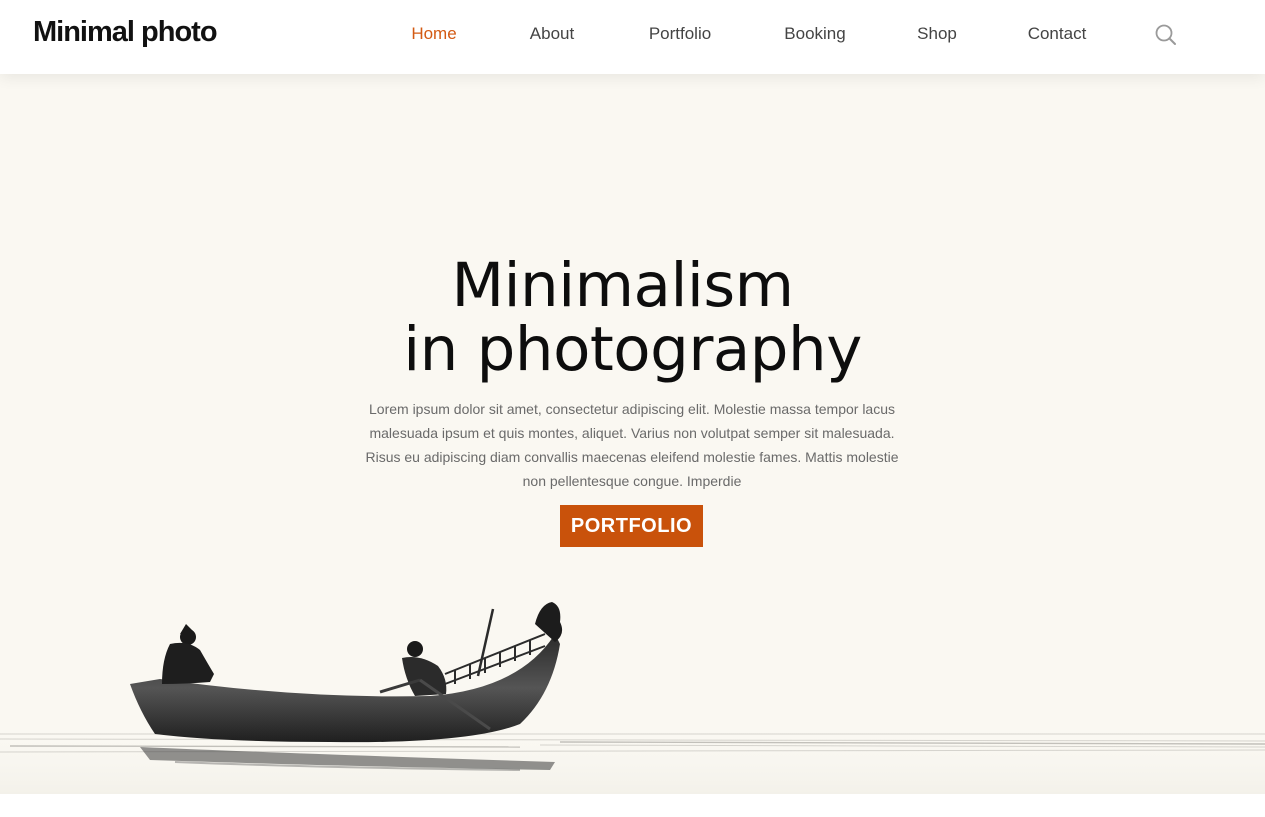 The image size is (1265, 817). Describe the element at coordinates (433, 34) in the screenshot. I see `nav-item-home: Home` at that location.